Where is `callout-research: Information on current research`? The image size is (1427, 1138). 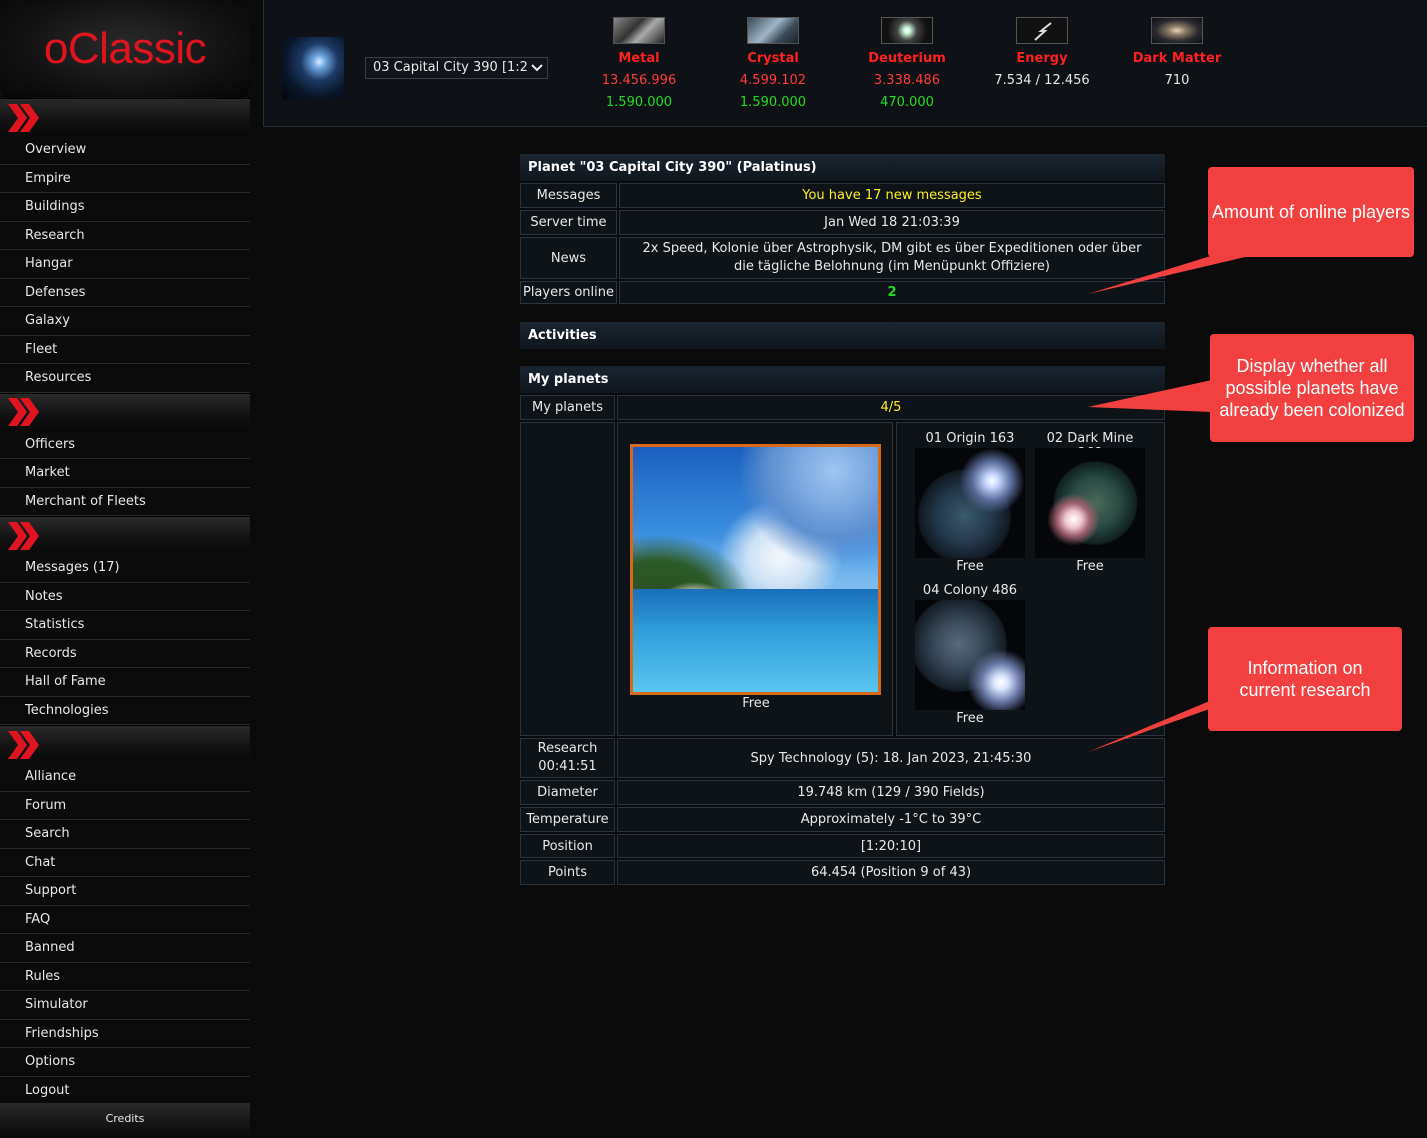
callout-research: Information on current research is located at coordinates (1305, 679).